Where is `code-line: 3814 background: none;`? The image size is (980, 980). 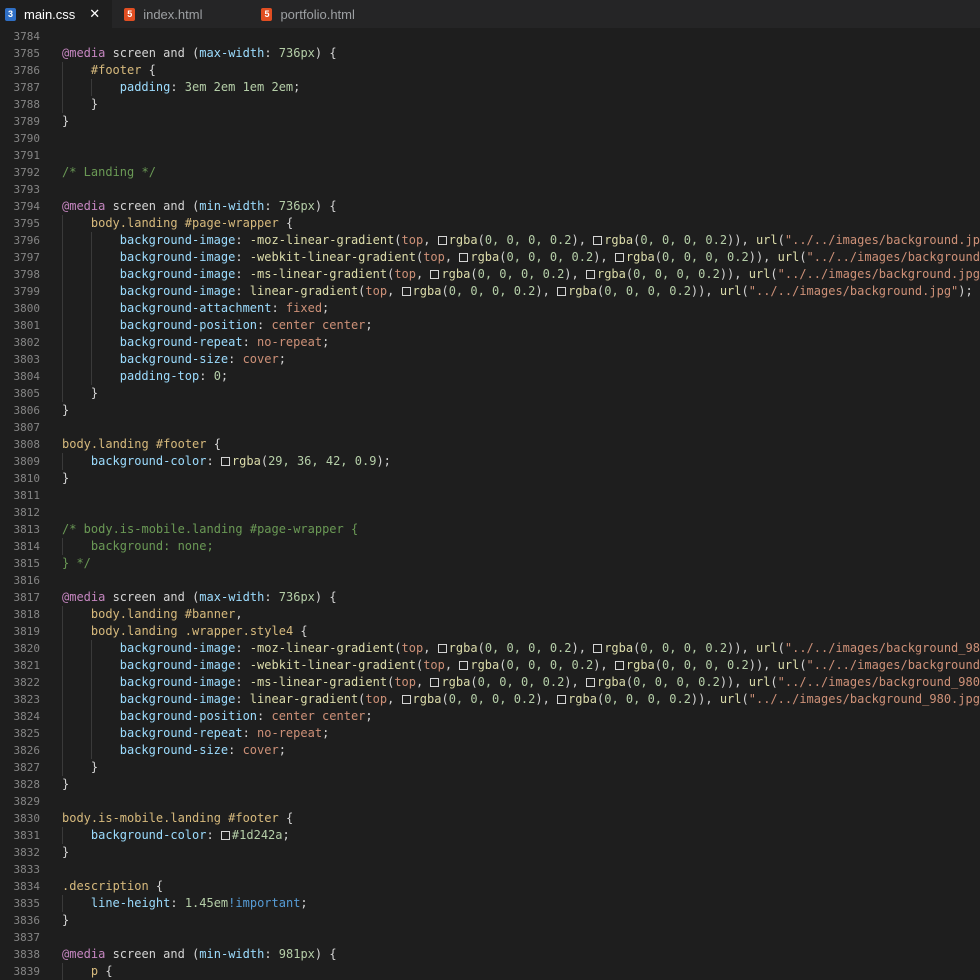 code-line: 3814 background: none; is located at coordinates (490, 546).